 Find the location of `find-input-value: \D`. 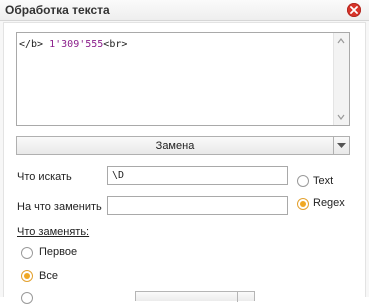

find-input-value: \D is located at coordinates (118, 175).